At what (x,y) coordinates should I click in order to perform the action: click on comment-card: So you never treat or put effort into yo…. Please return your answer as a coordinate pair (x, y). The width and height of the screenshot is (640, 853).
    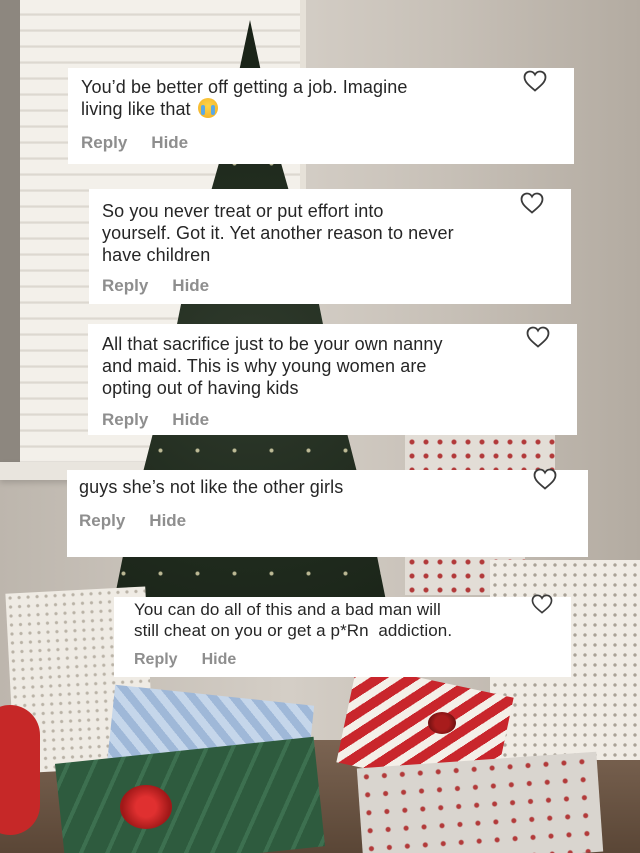
    Looking at the image, I should click on (330, 246).